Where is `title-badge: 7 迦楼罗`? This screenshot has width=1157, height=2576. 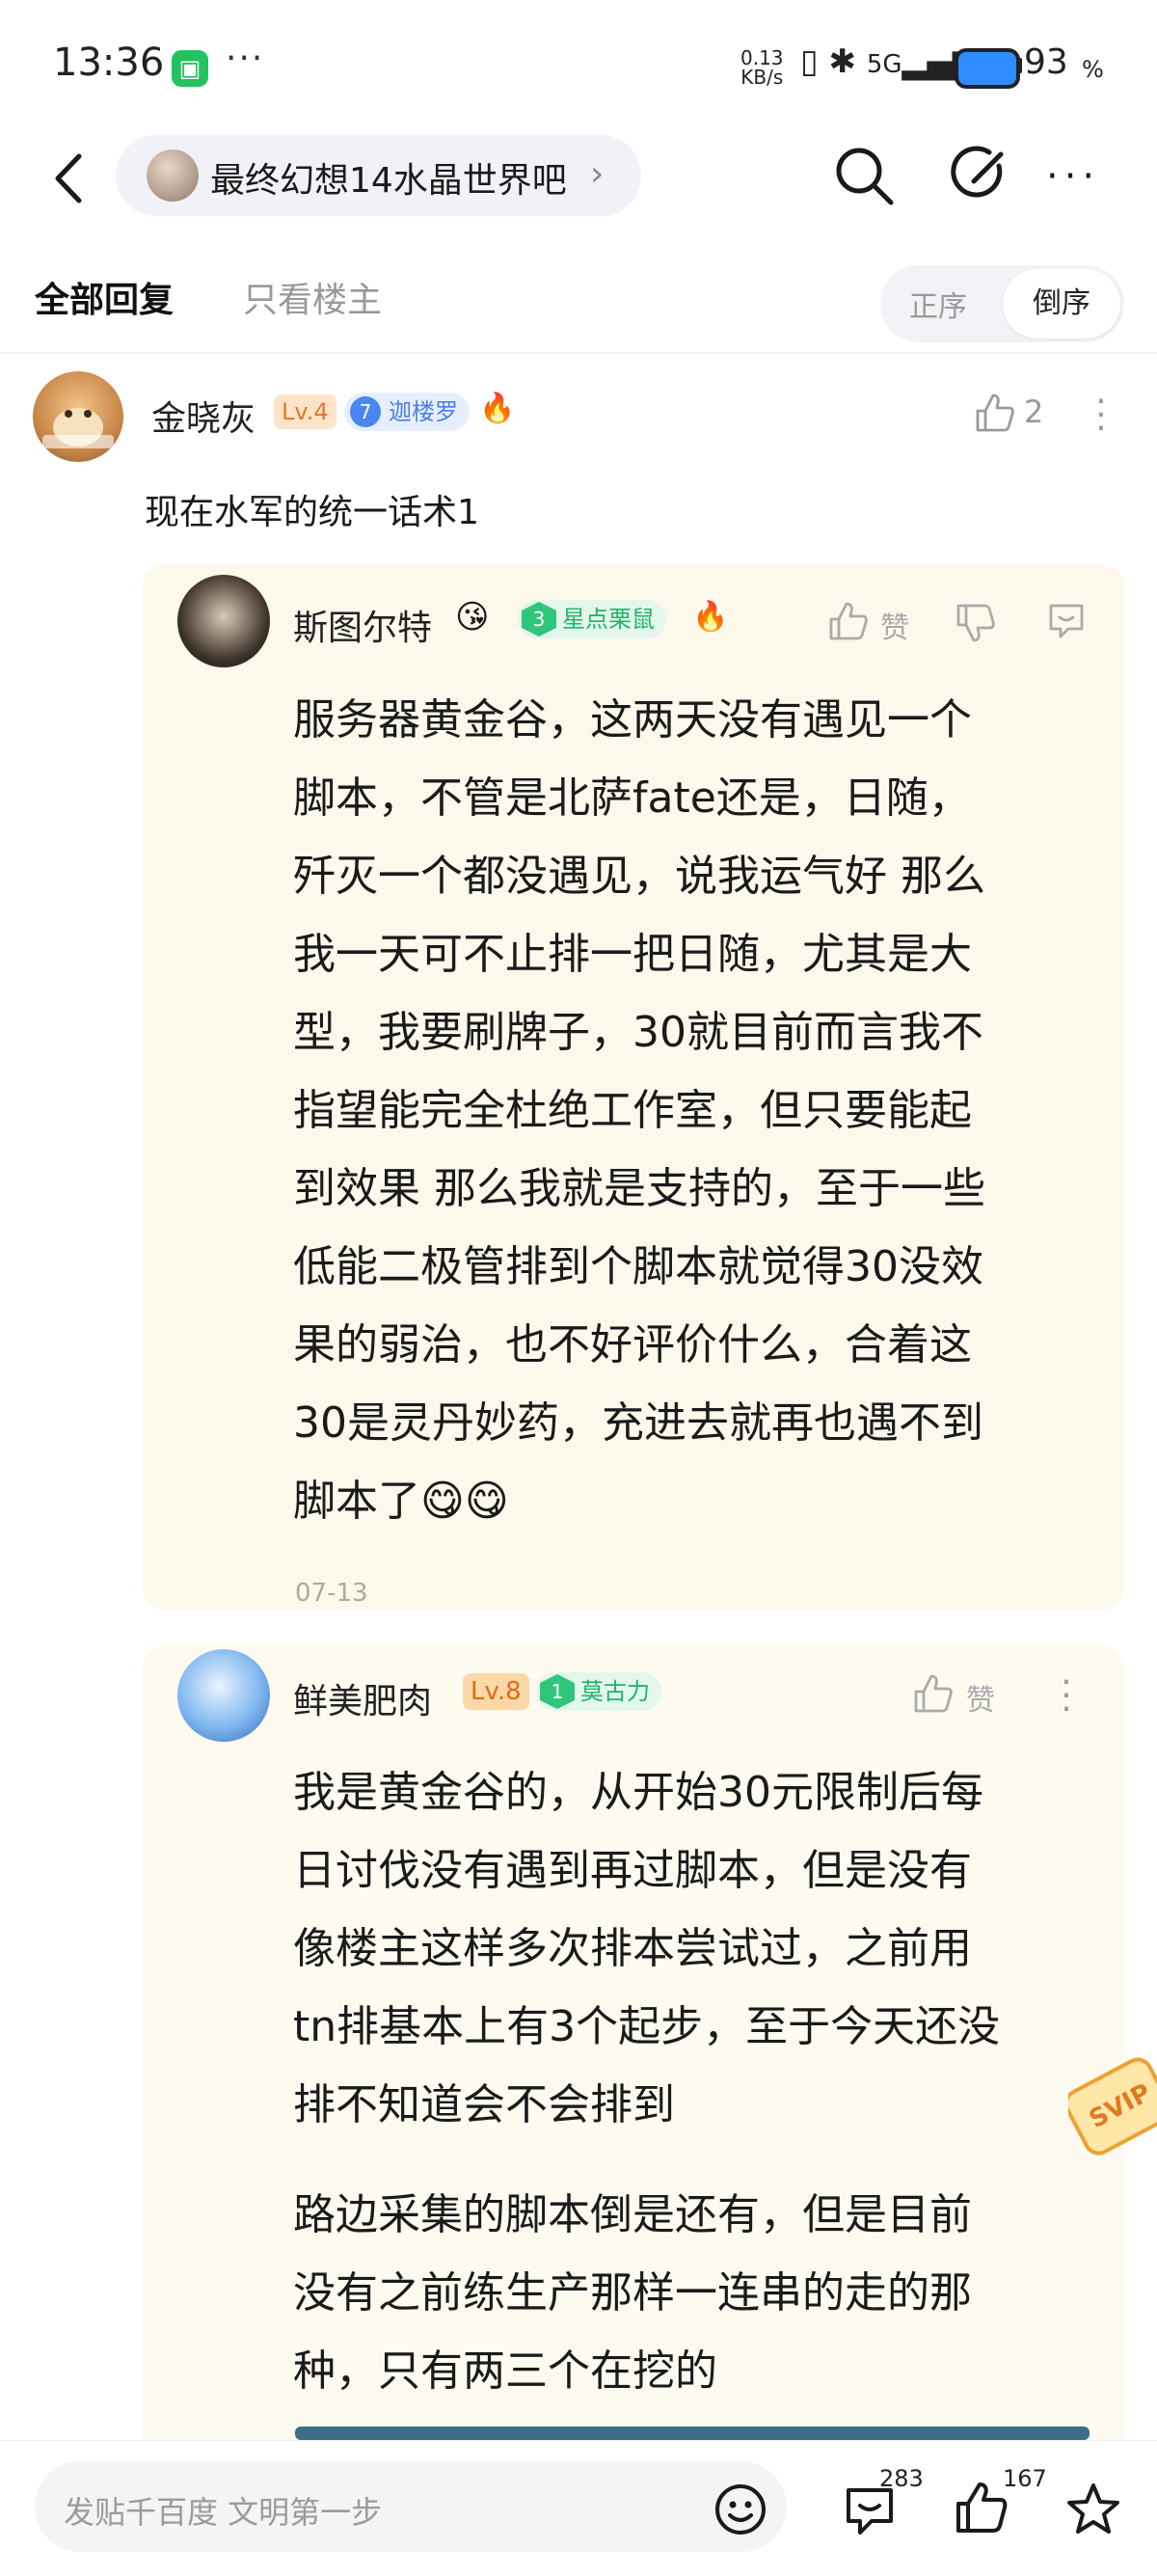 title-badge: 7 迦楼罗 is located at coordinates (407, 412).